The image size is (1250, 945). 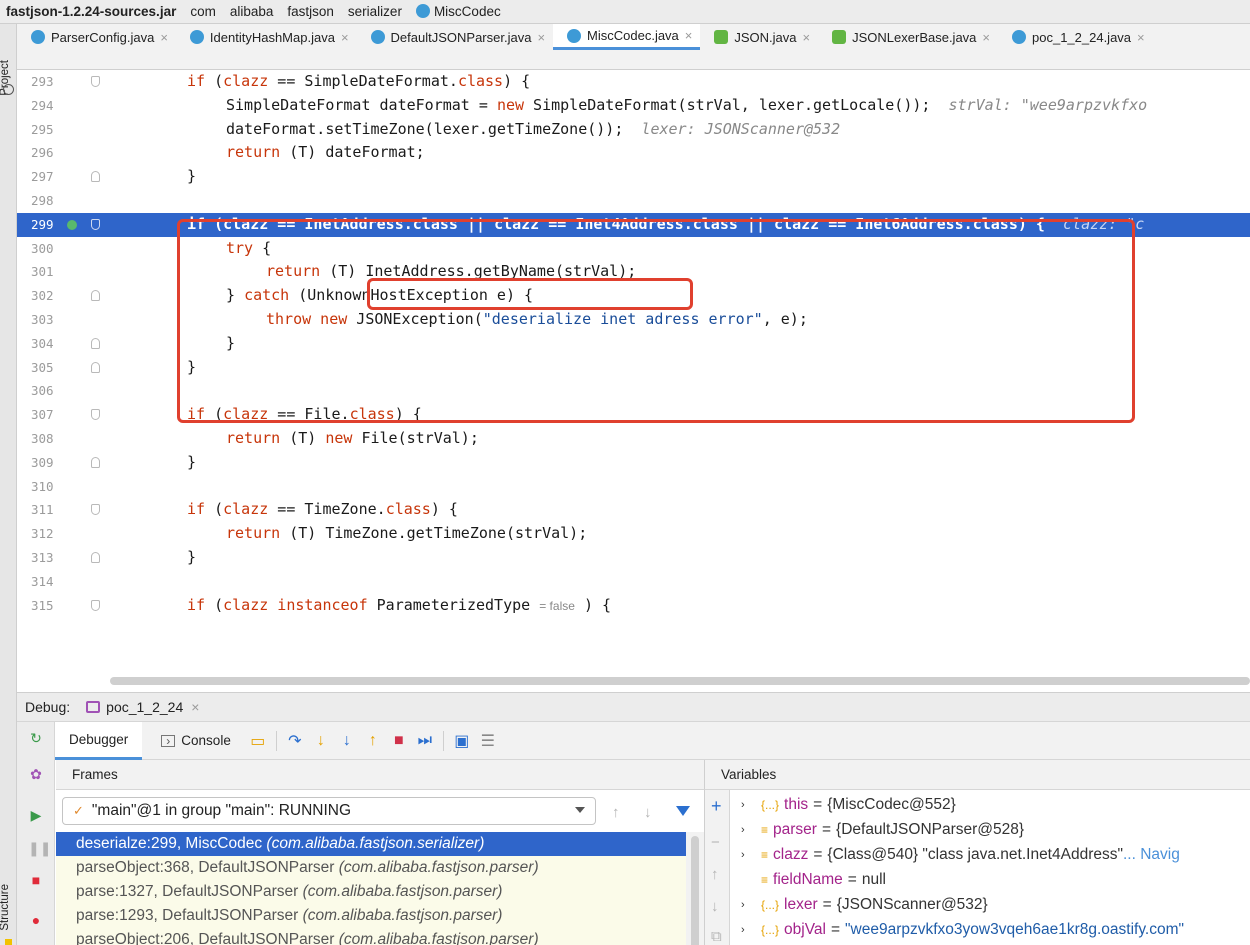 I want to click on breadcrumb-jar: fastjson-1.2.24-sources.jar, so click(x=91, y=11).